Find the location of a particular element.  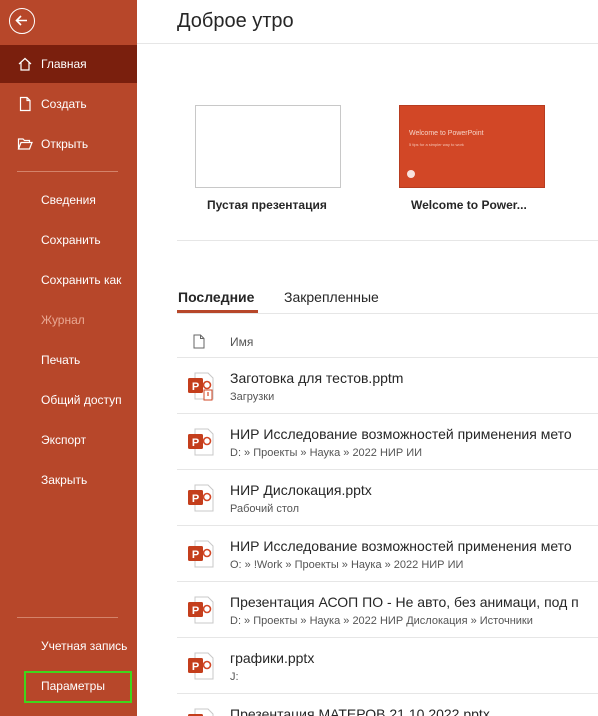

nav-save-label: Сохранить is located at coordinates (71, 240).